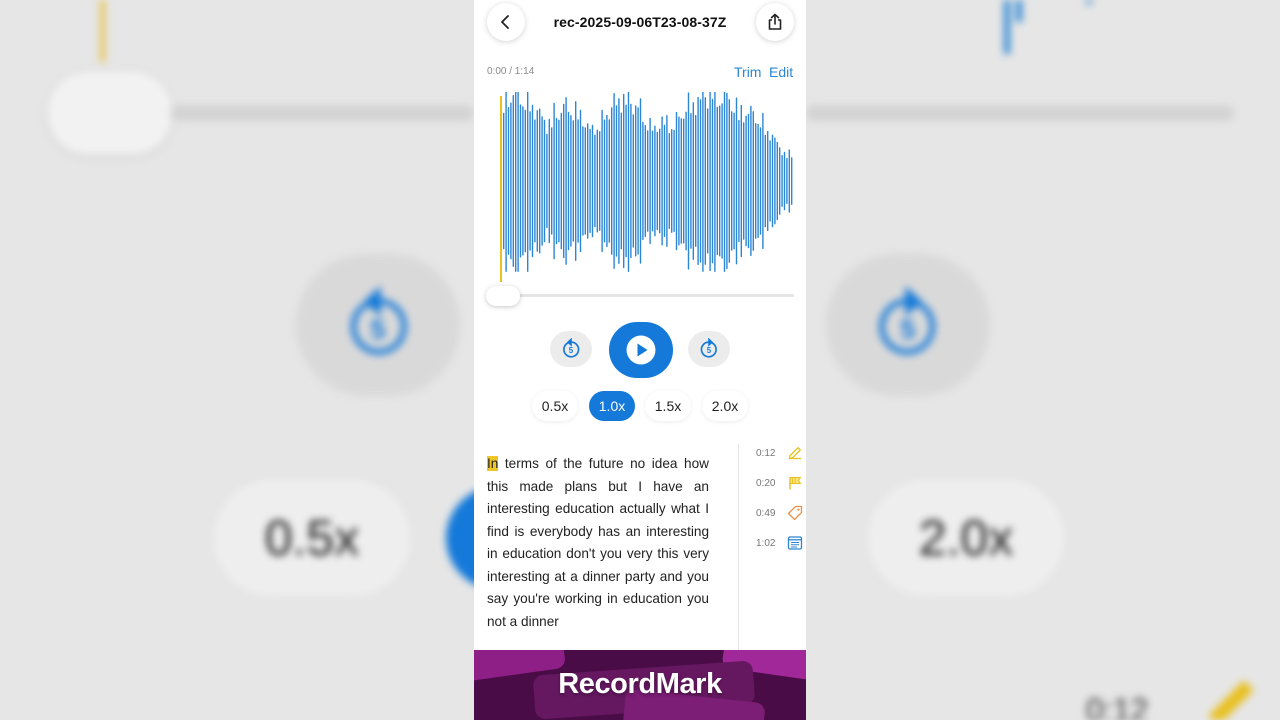 The width and height of the screenshot is (1280, 720). Describe the element at coordinates (501, 189) in the screenshot. I see `playhead` at that location.